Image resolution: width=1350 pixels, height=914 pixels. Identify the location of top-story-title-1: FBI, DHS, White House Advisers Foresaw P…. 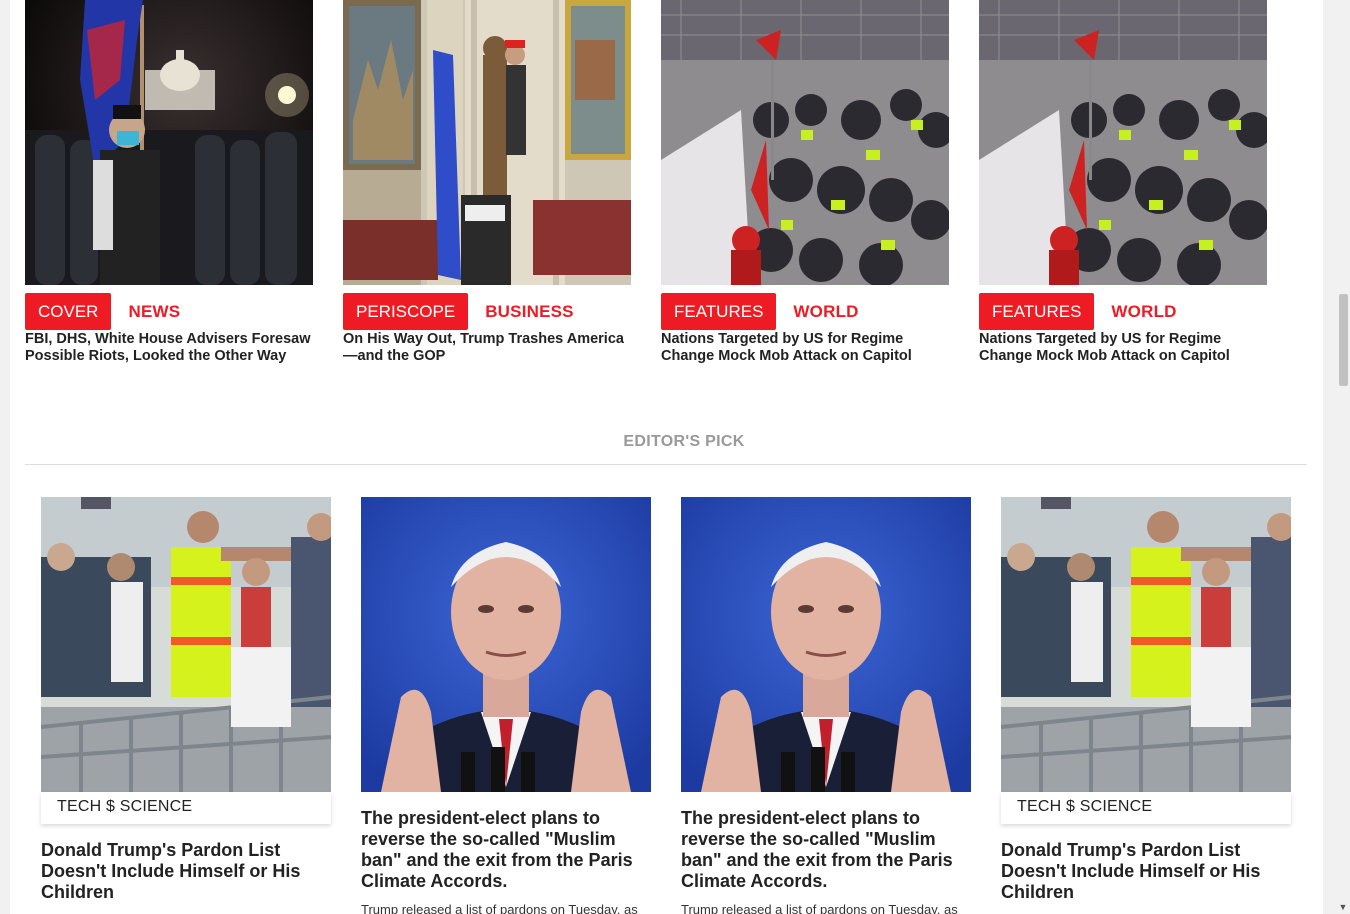
(172, 348).